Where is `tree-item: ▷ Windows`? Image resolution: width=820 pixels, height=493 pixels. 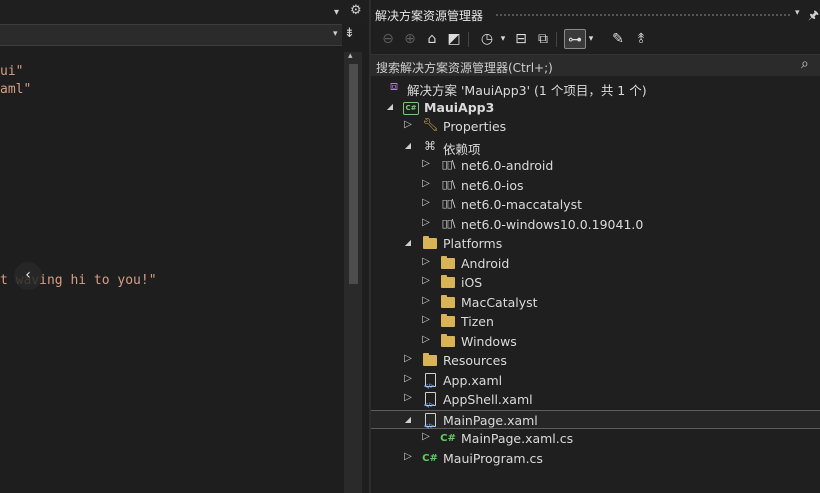 tree-item: ▷ Windows is located at coordinates (595, 342).